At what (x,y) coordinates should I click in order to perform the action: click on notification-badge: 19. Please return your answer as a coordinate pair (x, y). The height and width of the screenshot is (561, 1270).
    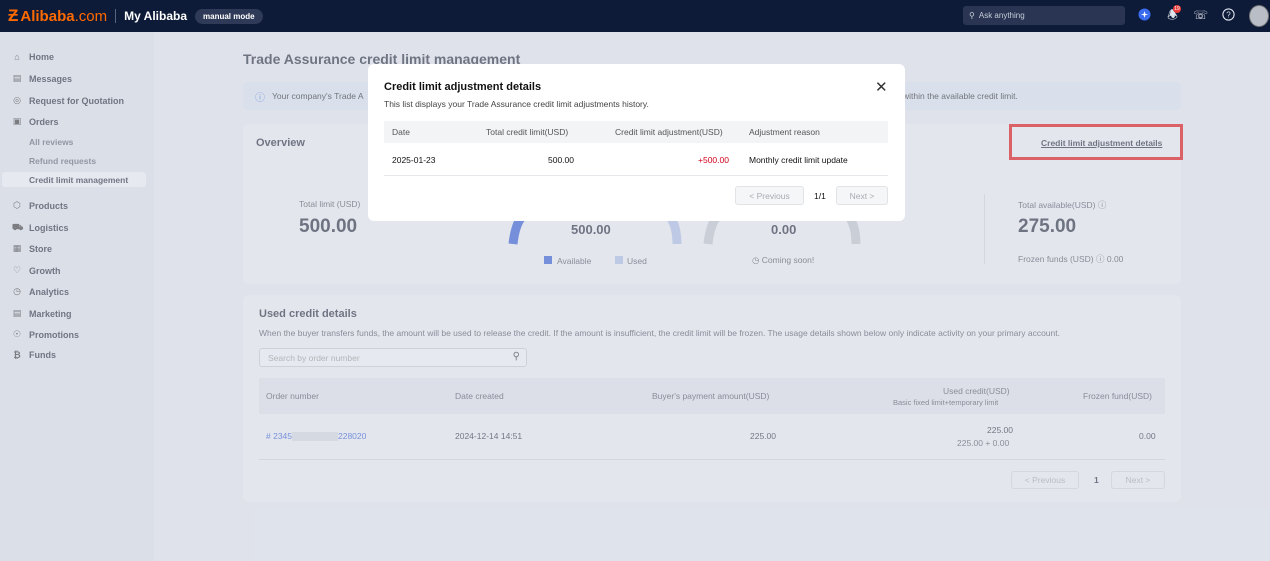
    Looking at the image, I should click on (1177, 9).